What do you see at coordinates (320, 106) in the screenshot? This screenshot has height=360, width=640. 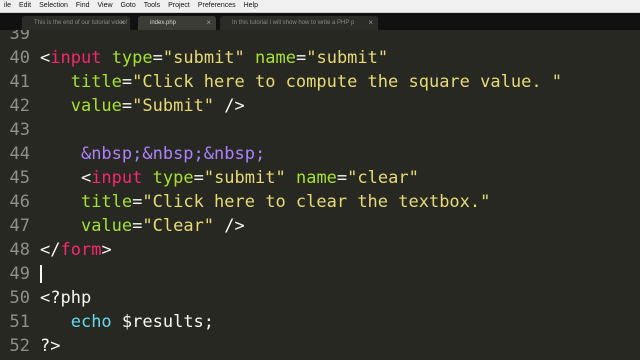 I see `code-line: 42 value="Submit" />` at bounding box center [320, 106].